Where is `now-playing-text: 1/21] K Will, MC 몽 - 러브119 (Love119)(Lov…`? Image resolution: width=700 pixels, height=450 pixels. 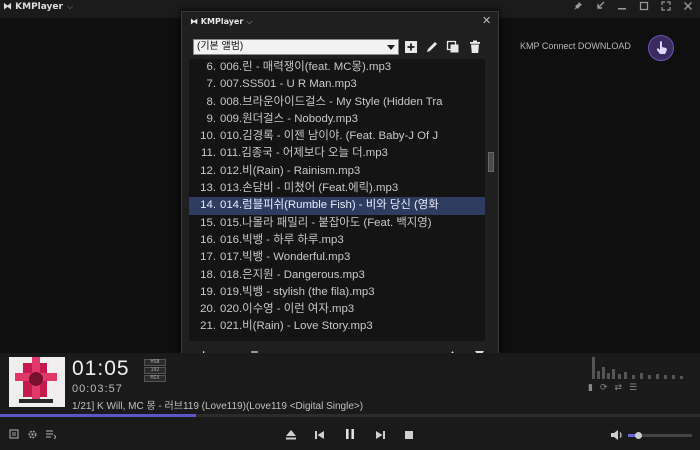 now-playing-text: 1/21] K Will, MC 몽 - 러브119 (Love119)(Lov… is located at coordinates (218, 406).